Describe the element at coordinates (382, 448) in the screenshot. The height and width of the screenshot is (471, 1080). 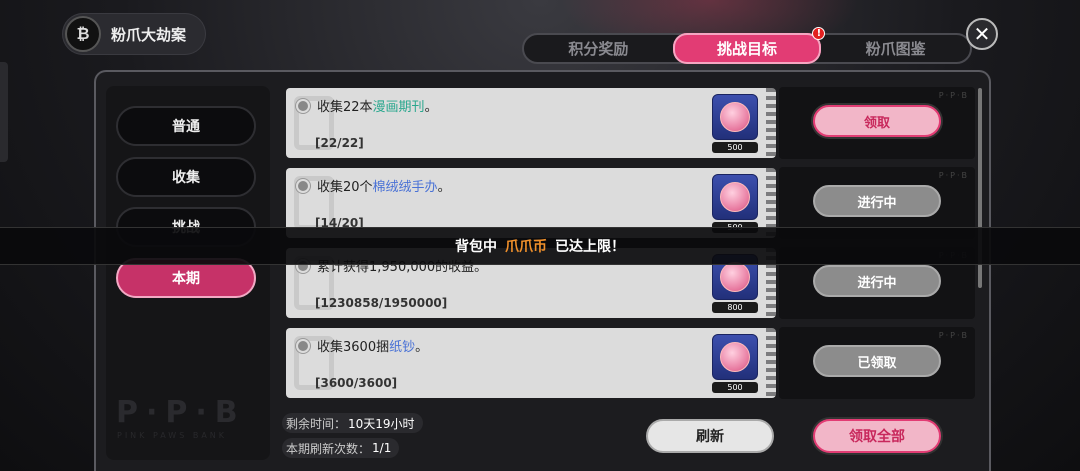
I see `refresh-count-value: 1/1` at that location.